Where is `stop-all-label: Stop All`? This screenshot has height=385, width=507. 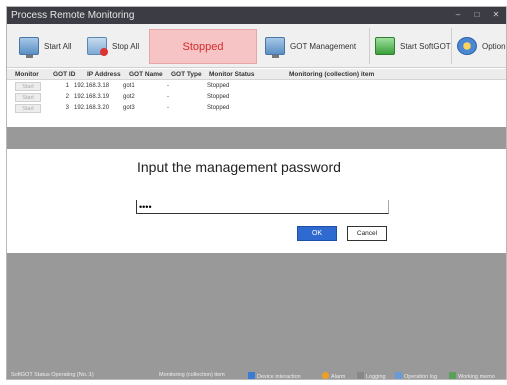
stop-all-label: Stop All is located at coordinates (126, 46).